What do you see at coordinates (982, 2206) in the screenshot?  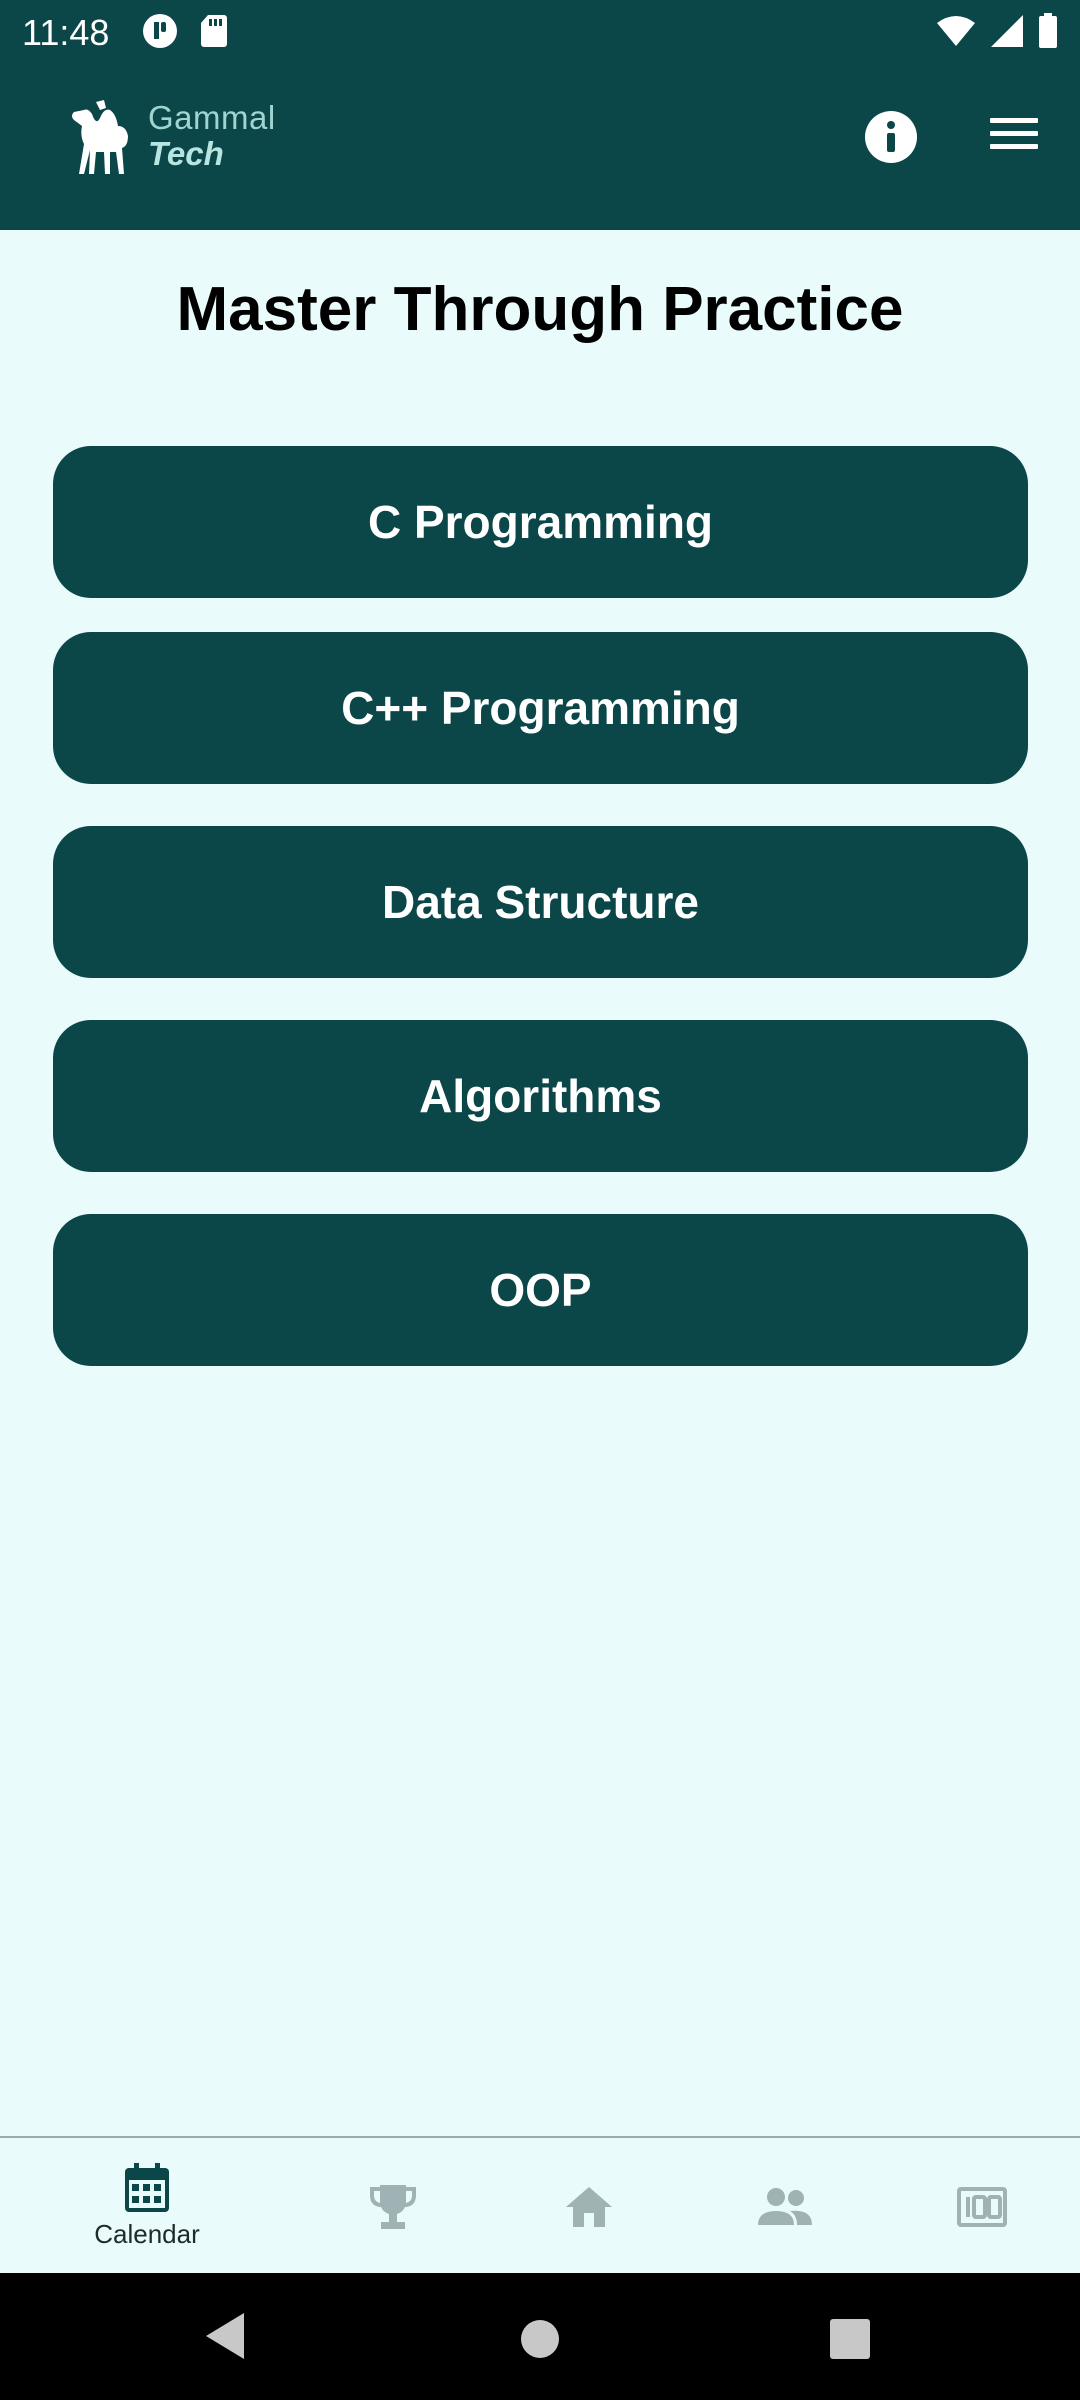 I see `score-100-icon` at bounding box center [982, 2206].